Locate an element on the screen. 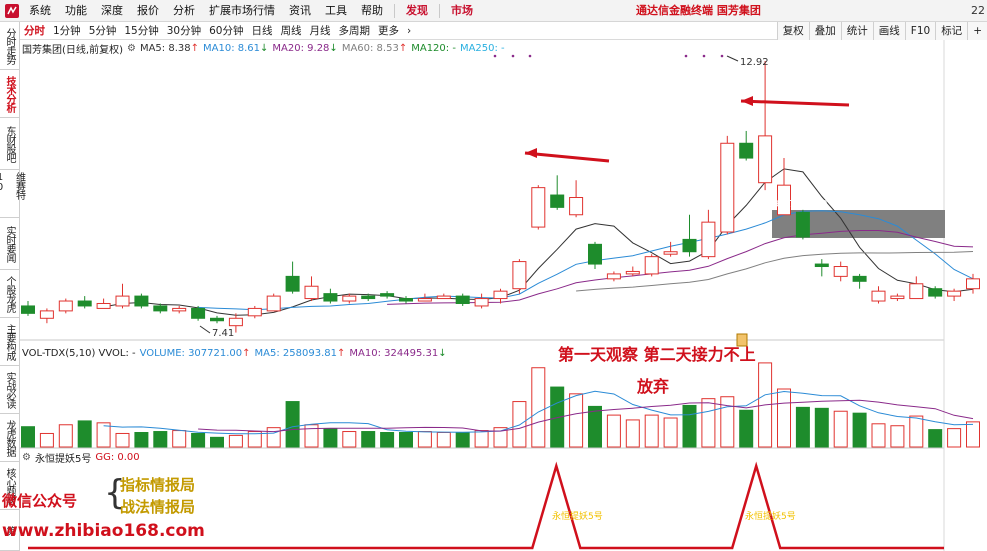 The height and width of the screenshot is (551, 987). low-leader is located at coordinates (205, 329).